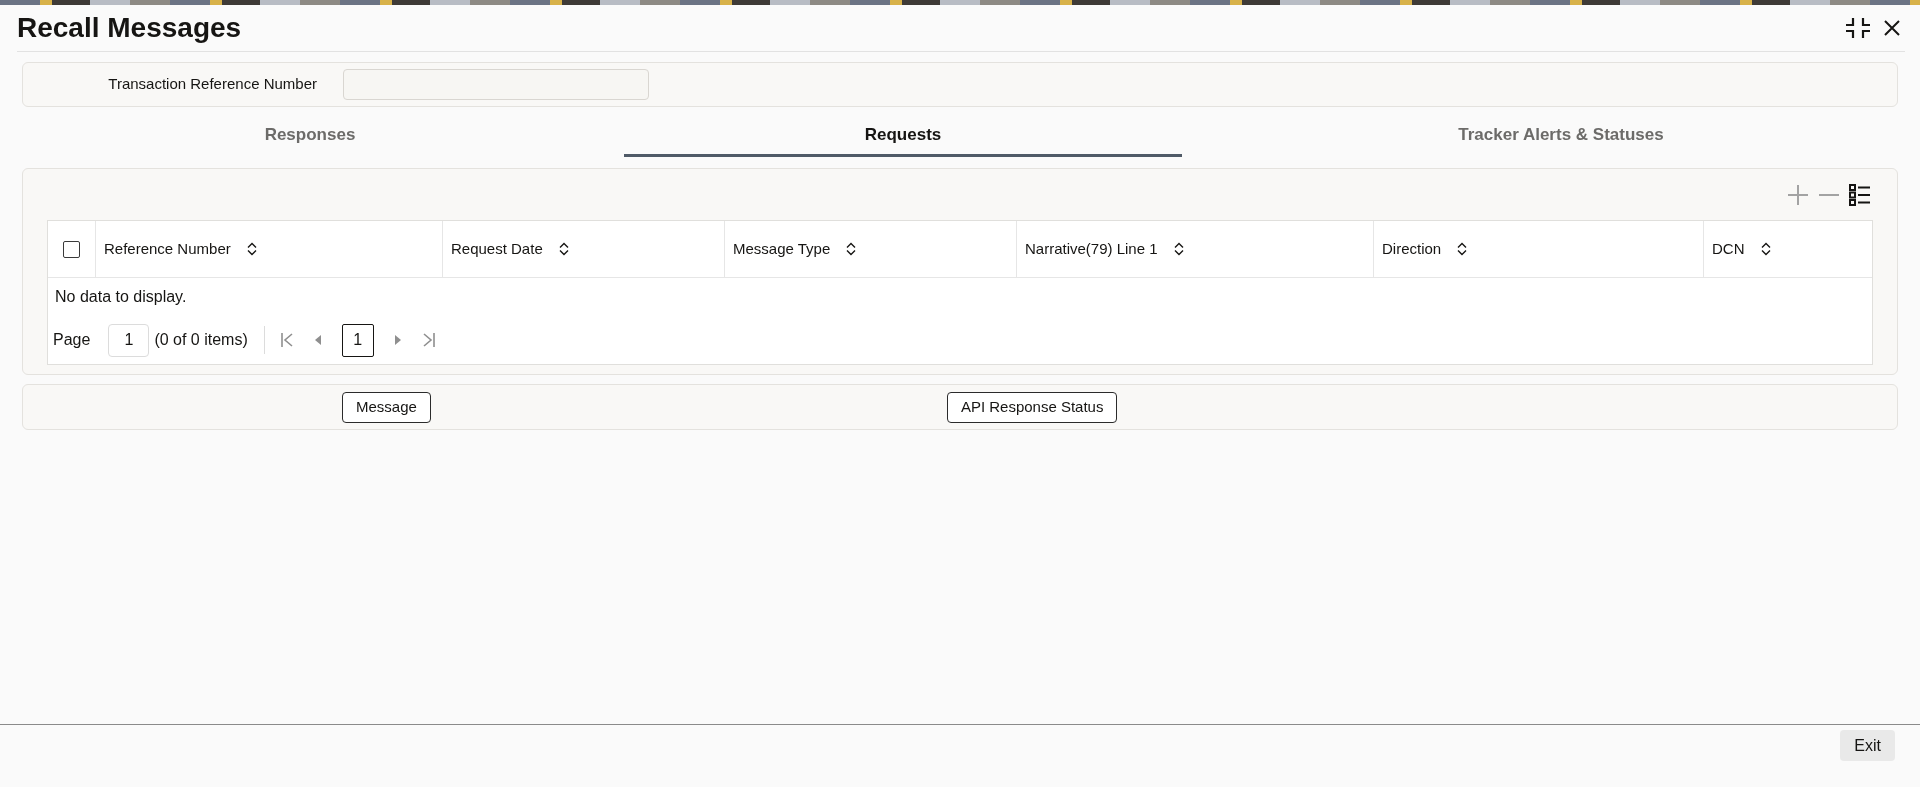  Describe the element at coordinates (121, 297) in the screenshot. I see `empty-message: No data to display.` at that location.